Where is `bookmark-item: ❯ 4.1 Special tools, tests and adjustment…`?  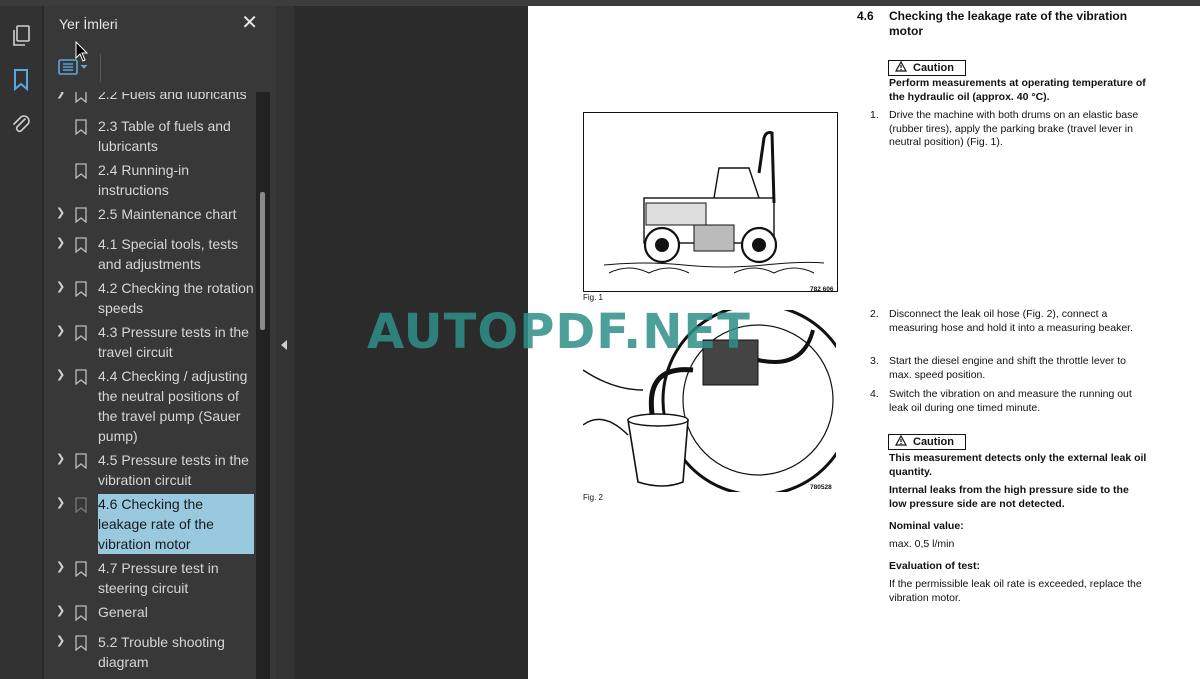
bookmark-item: ❯ 4.1 Special tools, tests and adjustment… is located at coordinates (150, 254).